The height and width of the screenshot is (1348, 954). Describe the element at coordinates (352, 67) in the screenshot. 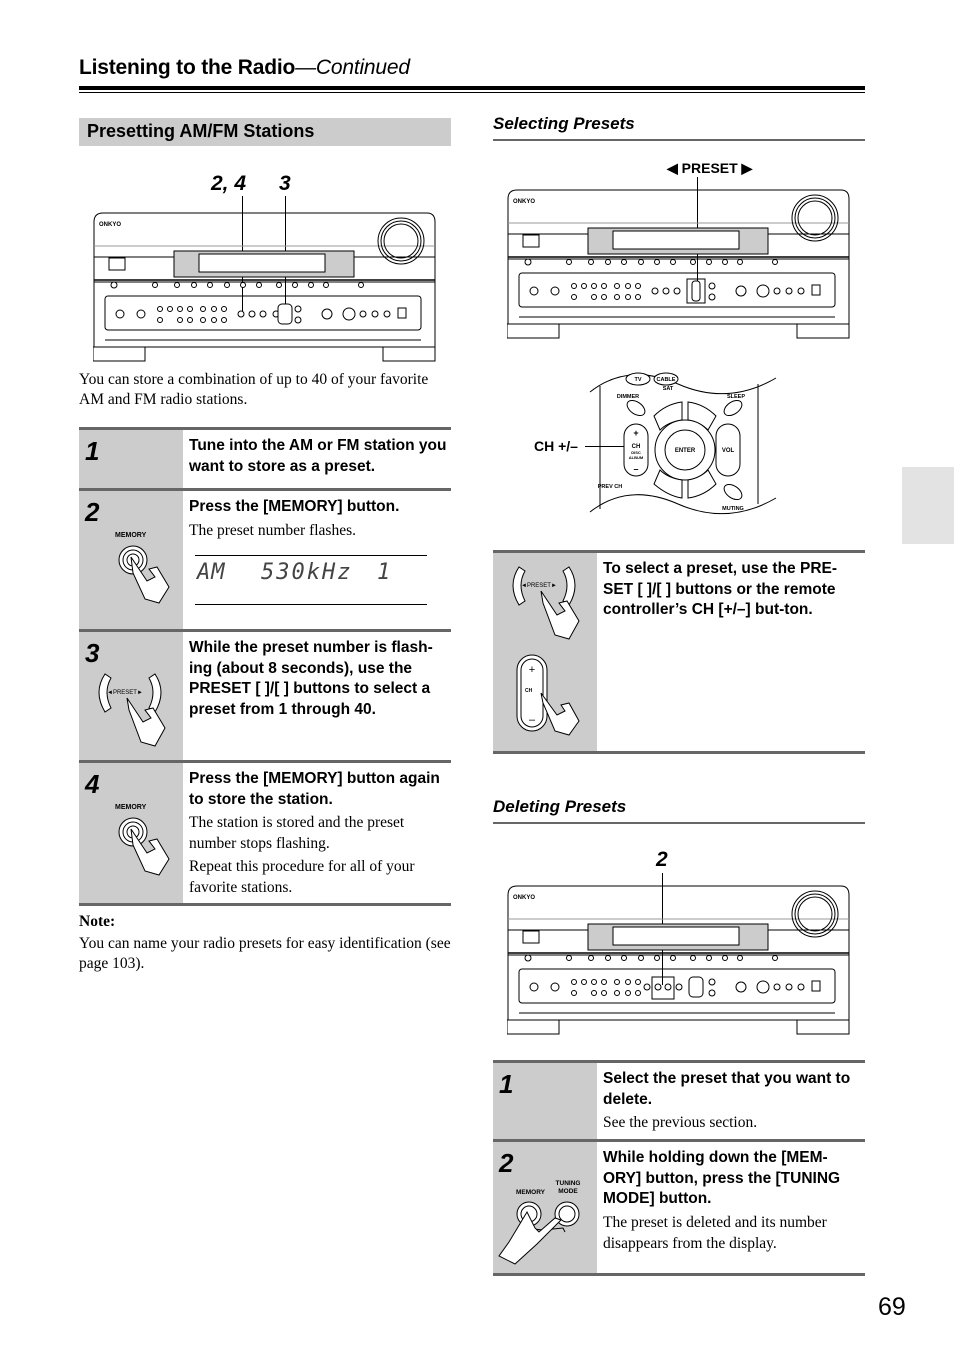

I see `header-continued: —Continued` at that location.